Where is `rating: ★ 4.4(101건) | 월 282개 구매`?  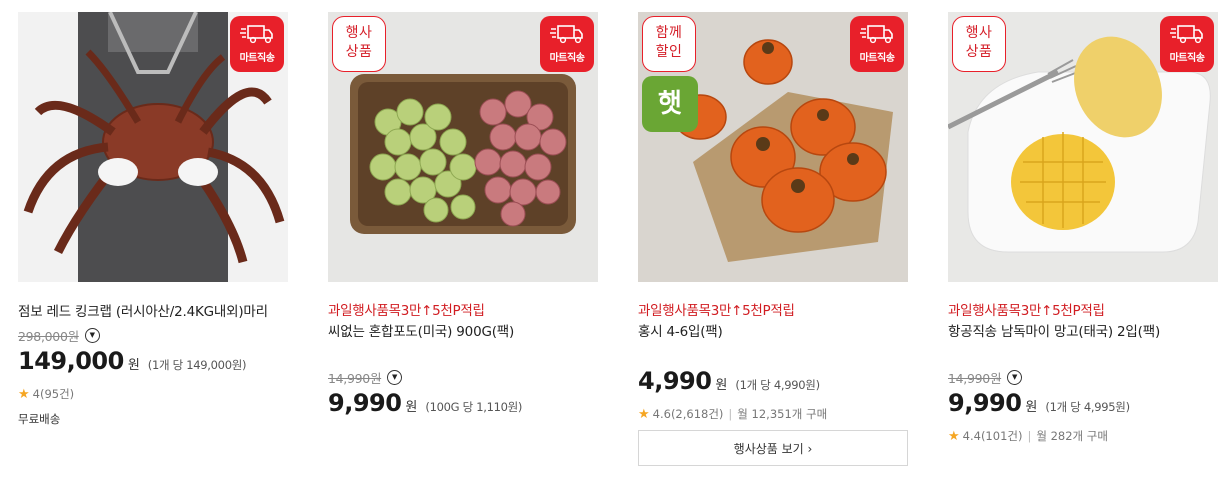
rating: ★ 4.4(101건) | 월 282개 구매 is located at coordinates (1083, 436).